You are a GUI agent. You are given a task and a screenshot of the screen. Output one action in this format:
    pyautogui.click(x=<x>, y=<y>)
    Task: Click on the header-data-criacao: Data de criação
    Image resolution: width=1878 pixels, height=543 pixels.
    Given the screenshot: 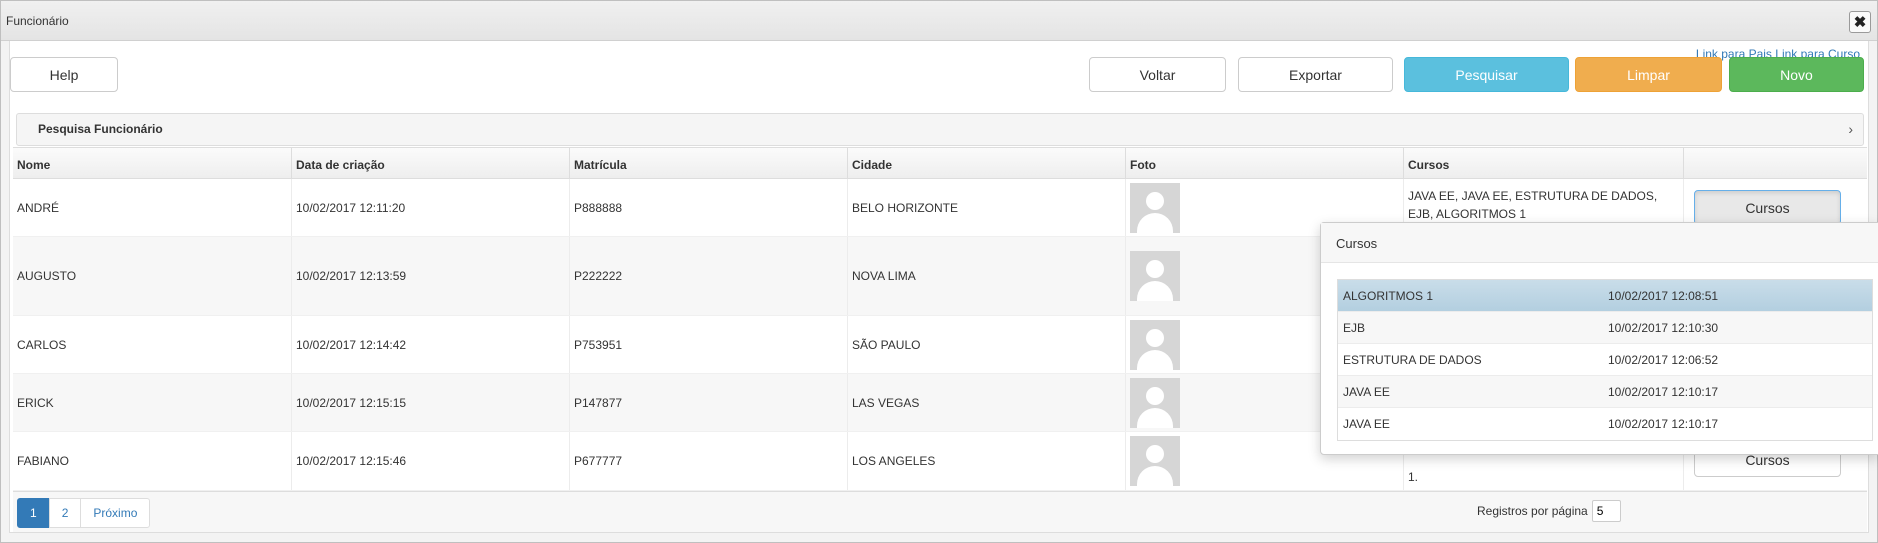 What is the action you would take?
    pyautogui.click(x=431, y=163)
    